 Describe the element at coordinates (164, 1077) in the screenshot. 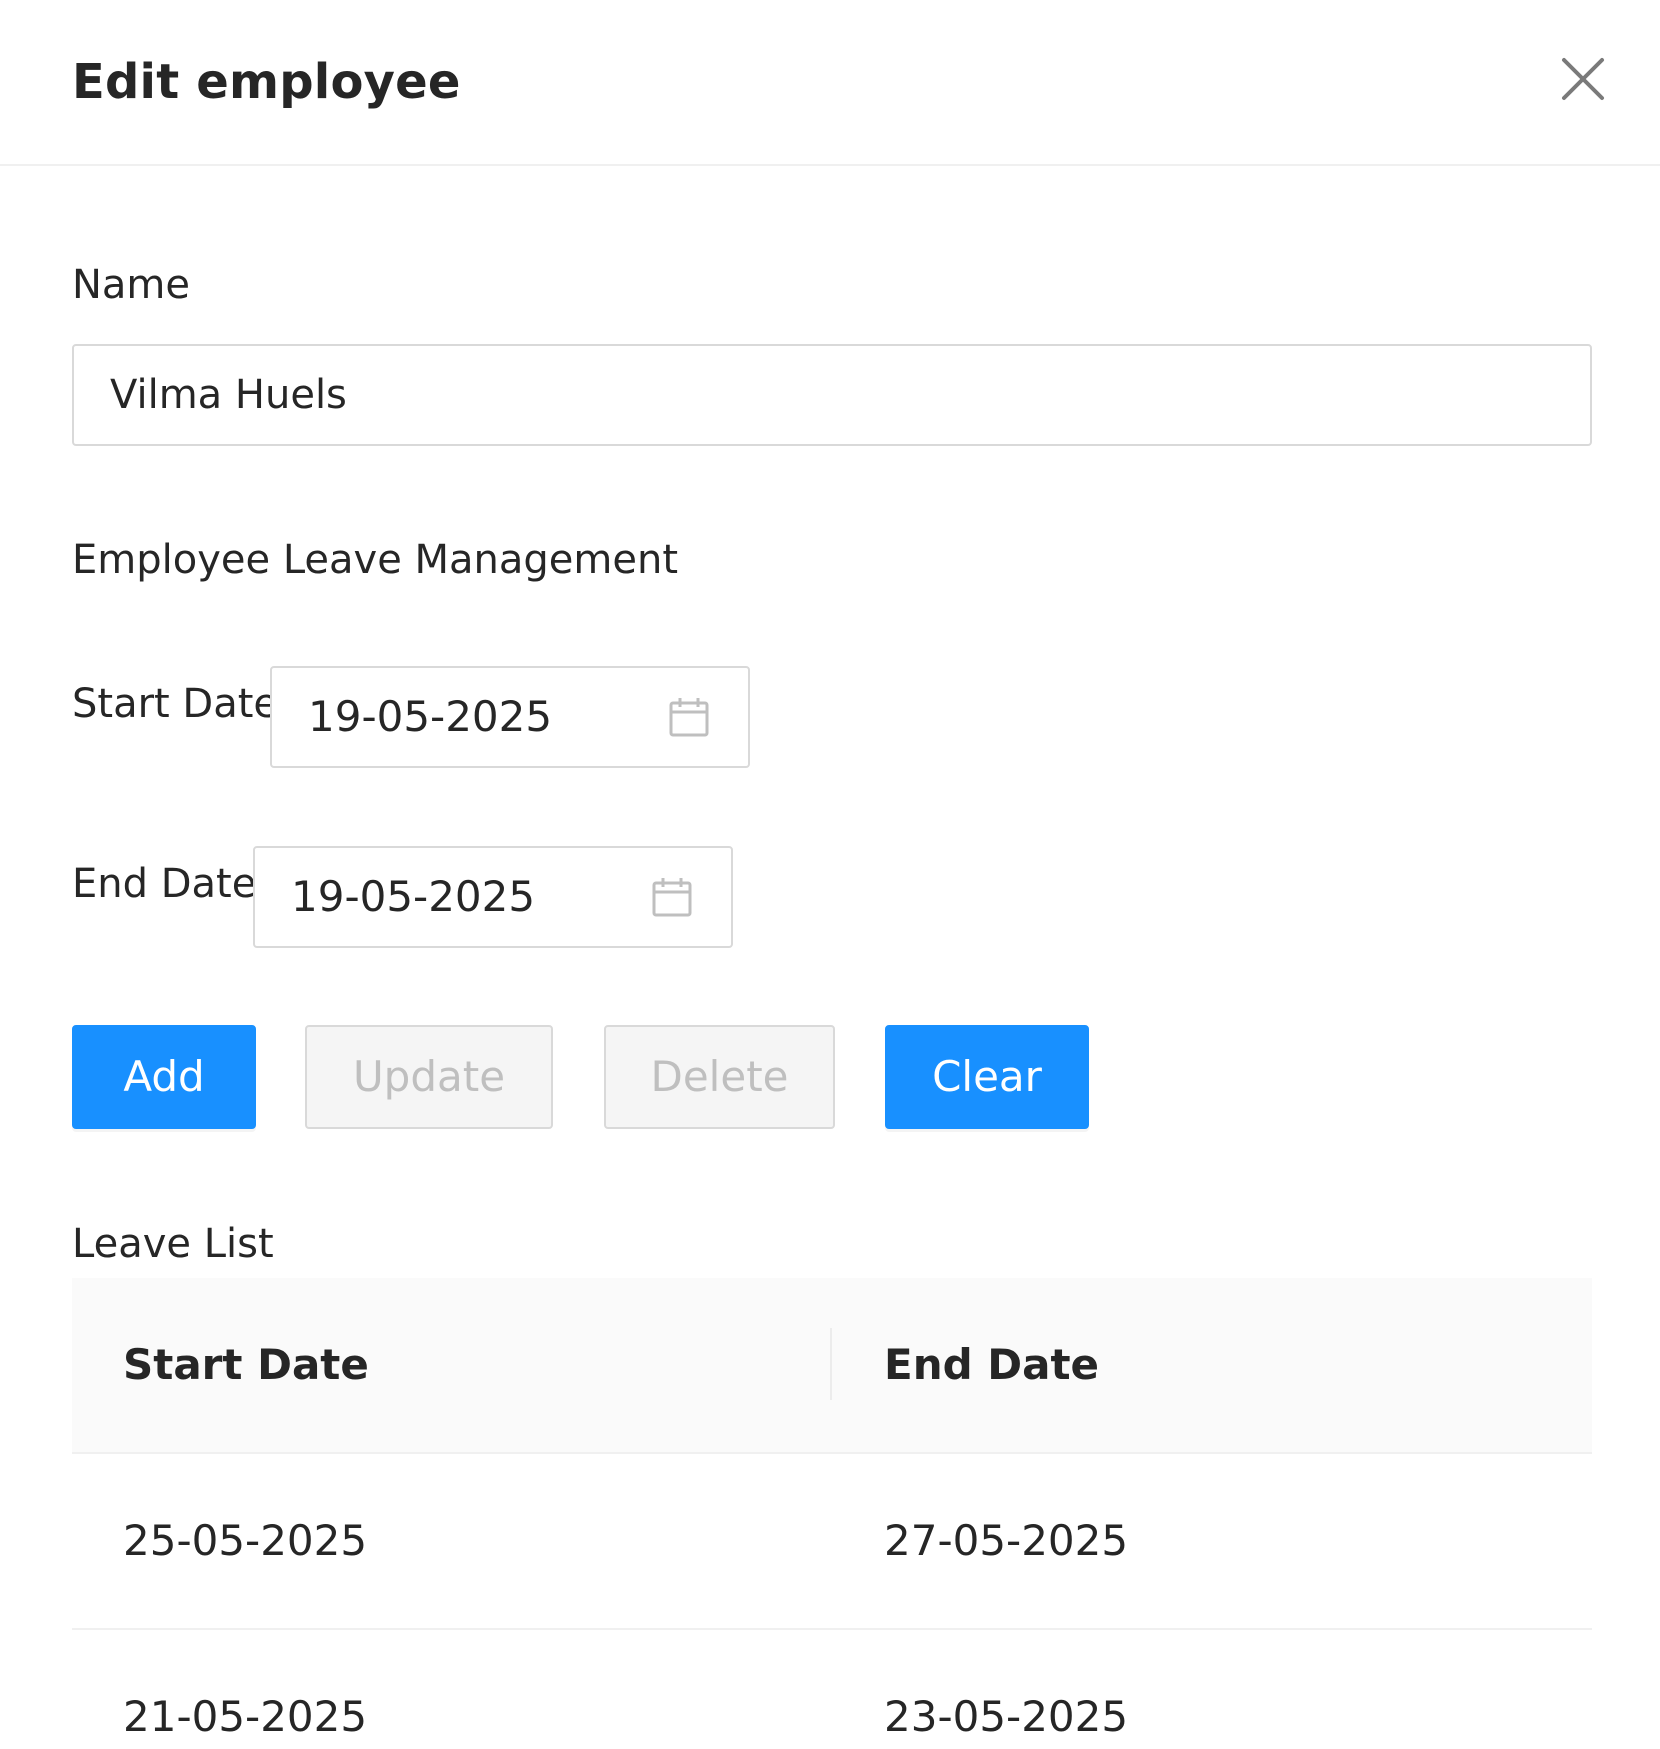

I see `add-button: Add` at that location.